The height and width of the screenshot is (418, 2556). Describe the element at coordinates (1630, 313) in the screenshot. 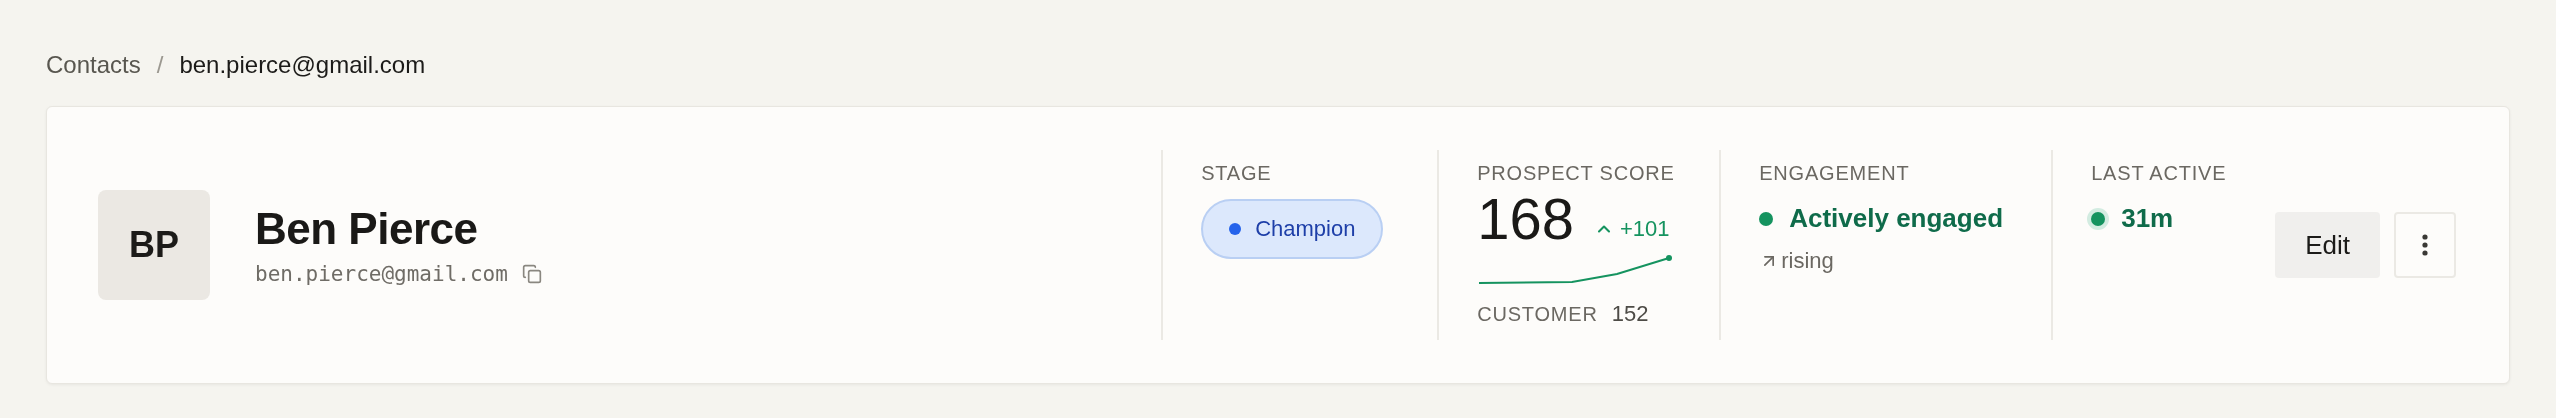

I see `customer-score: 152` at that location.